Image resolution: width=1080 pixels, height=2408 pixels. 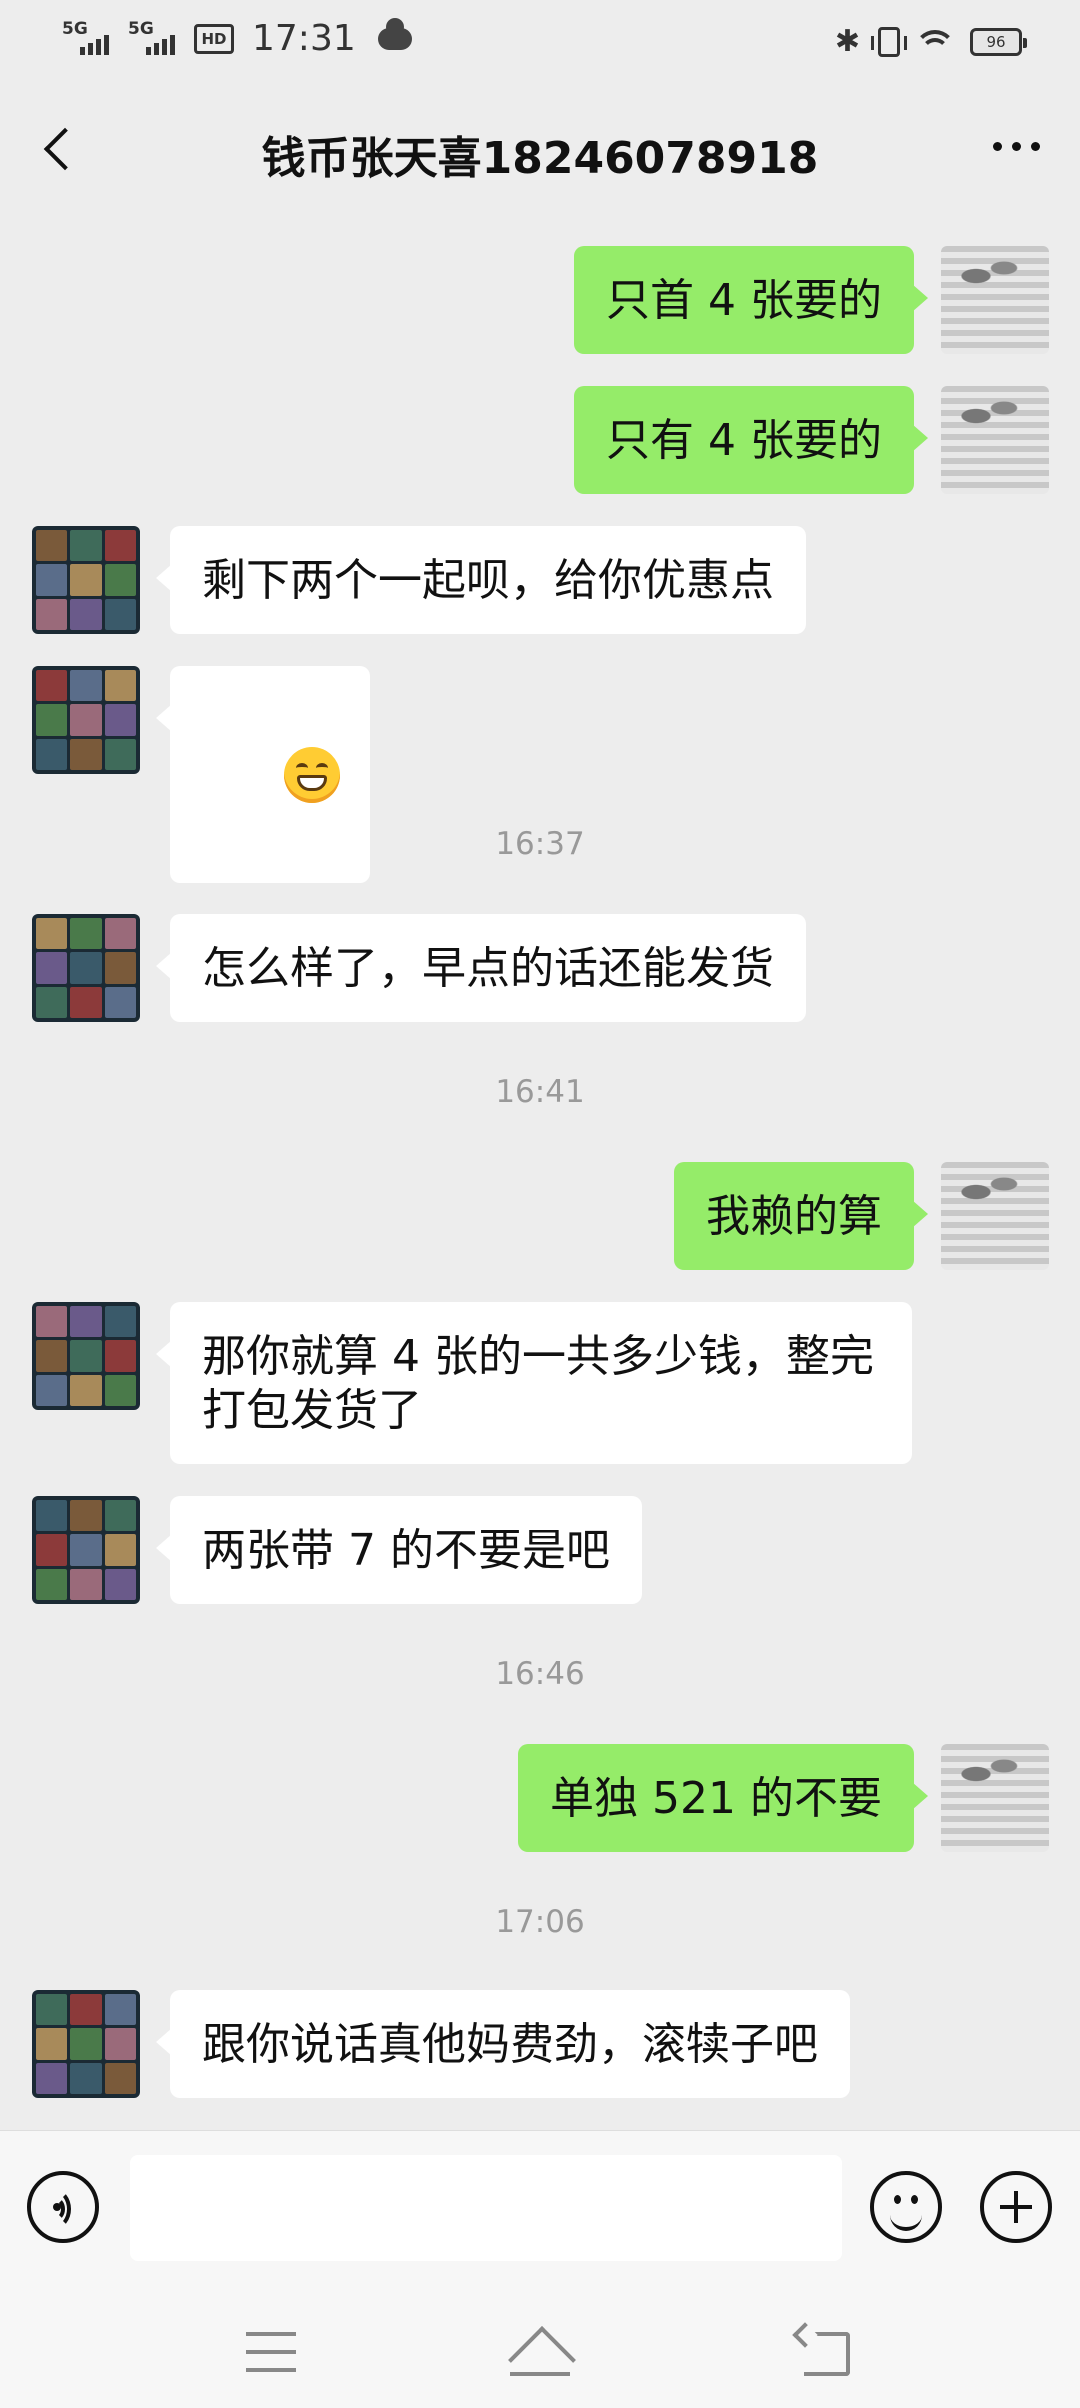 I want to click on status-right: ✱ 96, so click(x=930, y=41).